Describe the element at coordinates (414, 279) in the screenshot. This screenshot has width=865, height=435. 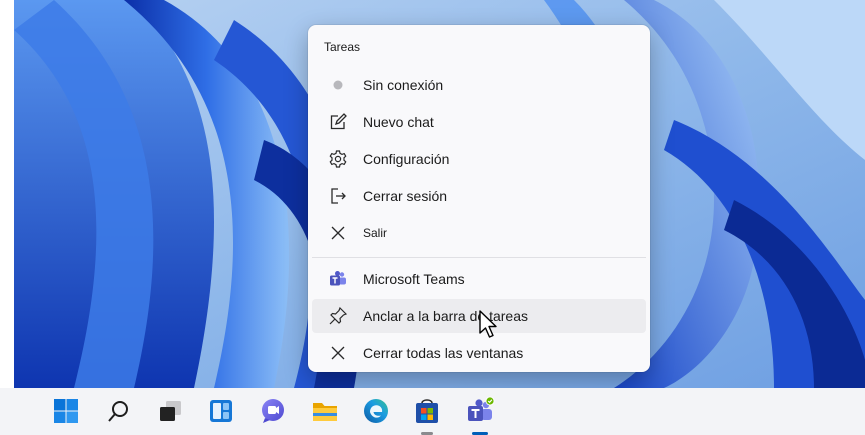
I see `app-label: Microsoft Teams` at that location.